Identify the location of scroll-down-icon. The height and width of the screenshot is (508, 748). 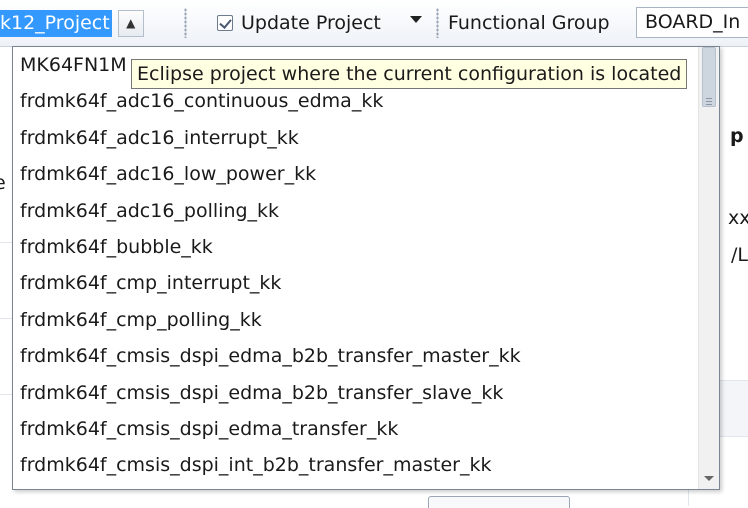
(709, 478).